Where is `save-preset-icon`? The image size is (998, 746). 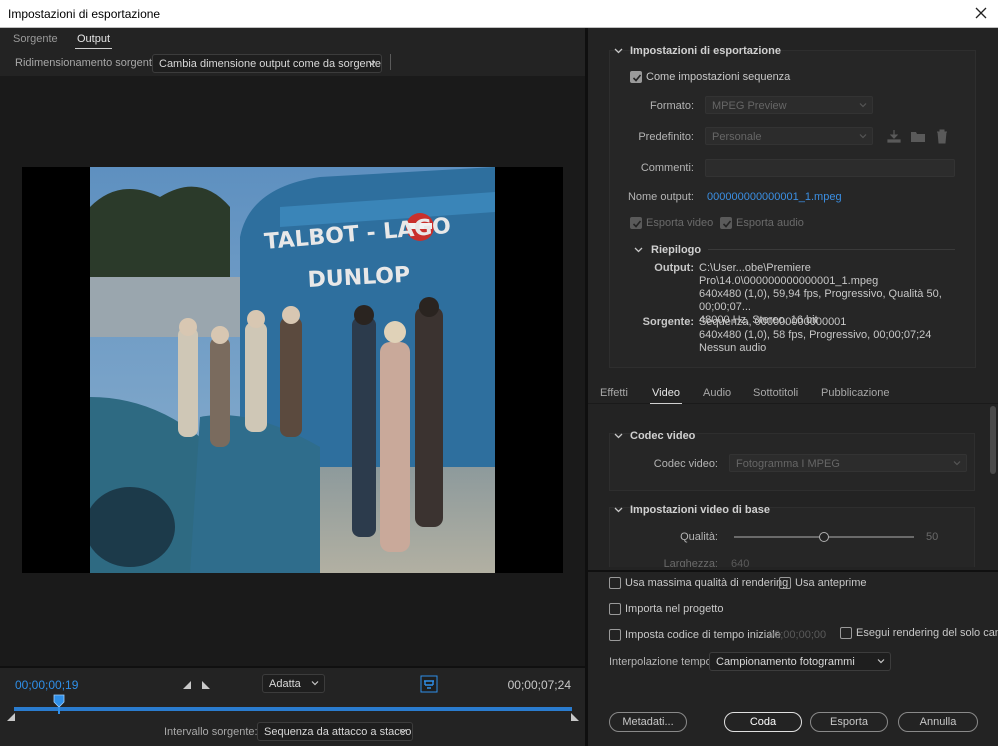 save-preset-icon is located at coordinates (894, 136).